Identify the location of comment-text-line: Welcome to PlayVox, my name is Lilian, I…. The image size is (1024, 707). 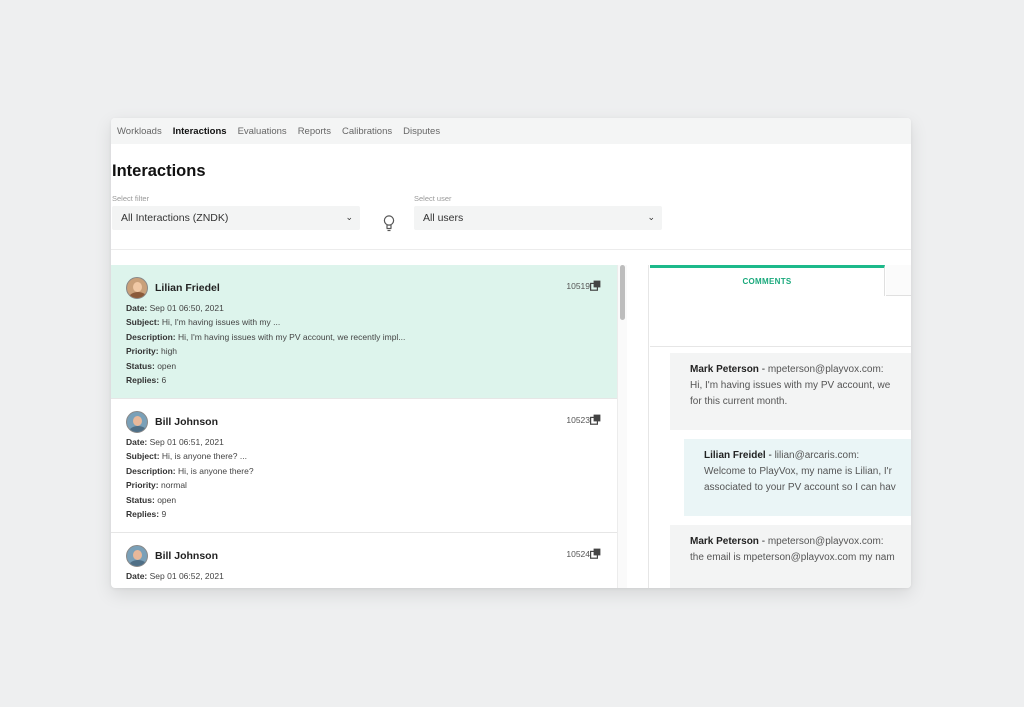
(798, 471).